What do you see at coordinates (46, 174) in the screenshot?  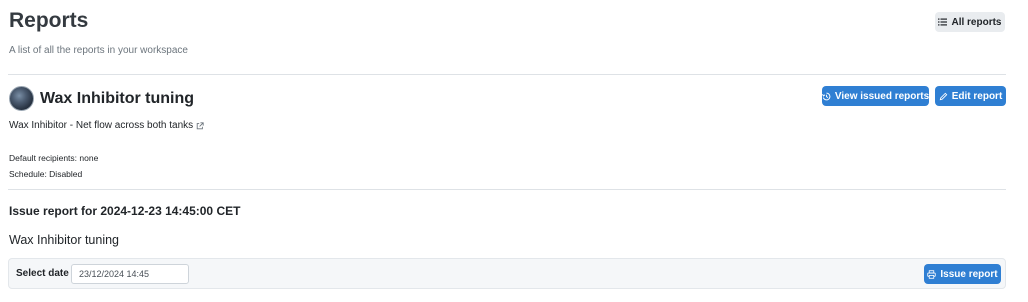 I see `schedule-status: Schedule: Disabled` at bounding box center [46, 174].